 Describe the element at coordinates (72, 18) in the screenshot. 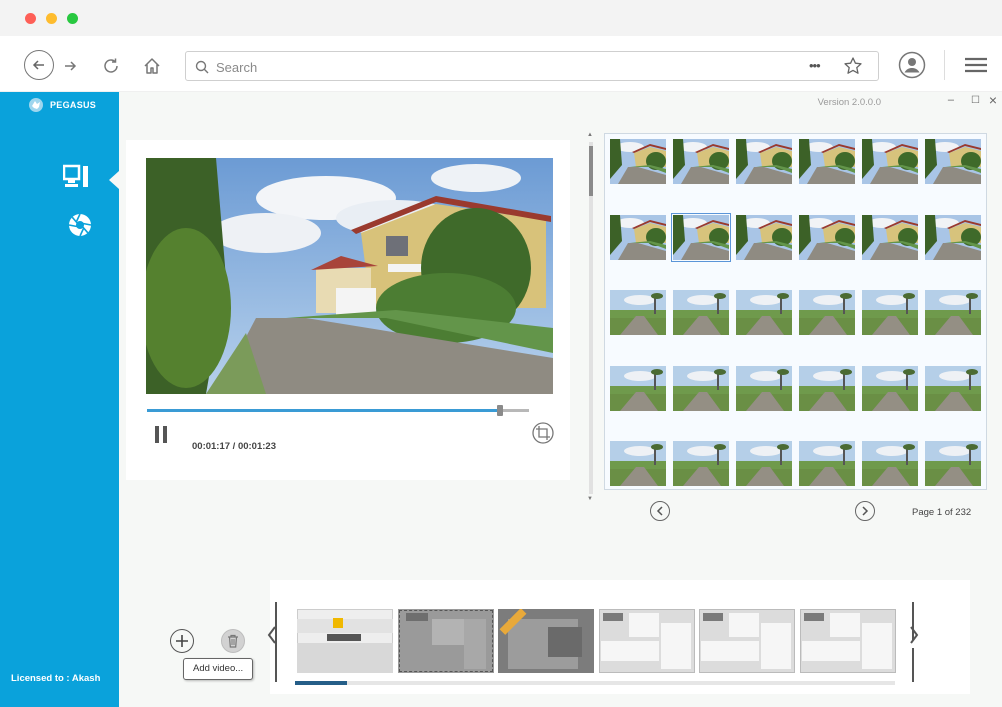

I see `zoom-window-dot` at that location.